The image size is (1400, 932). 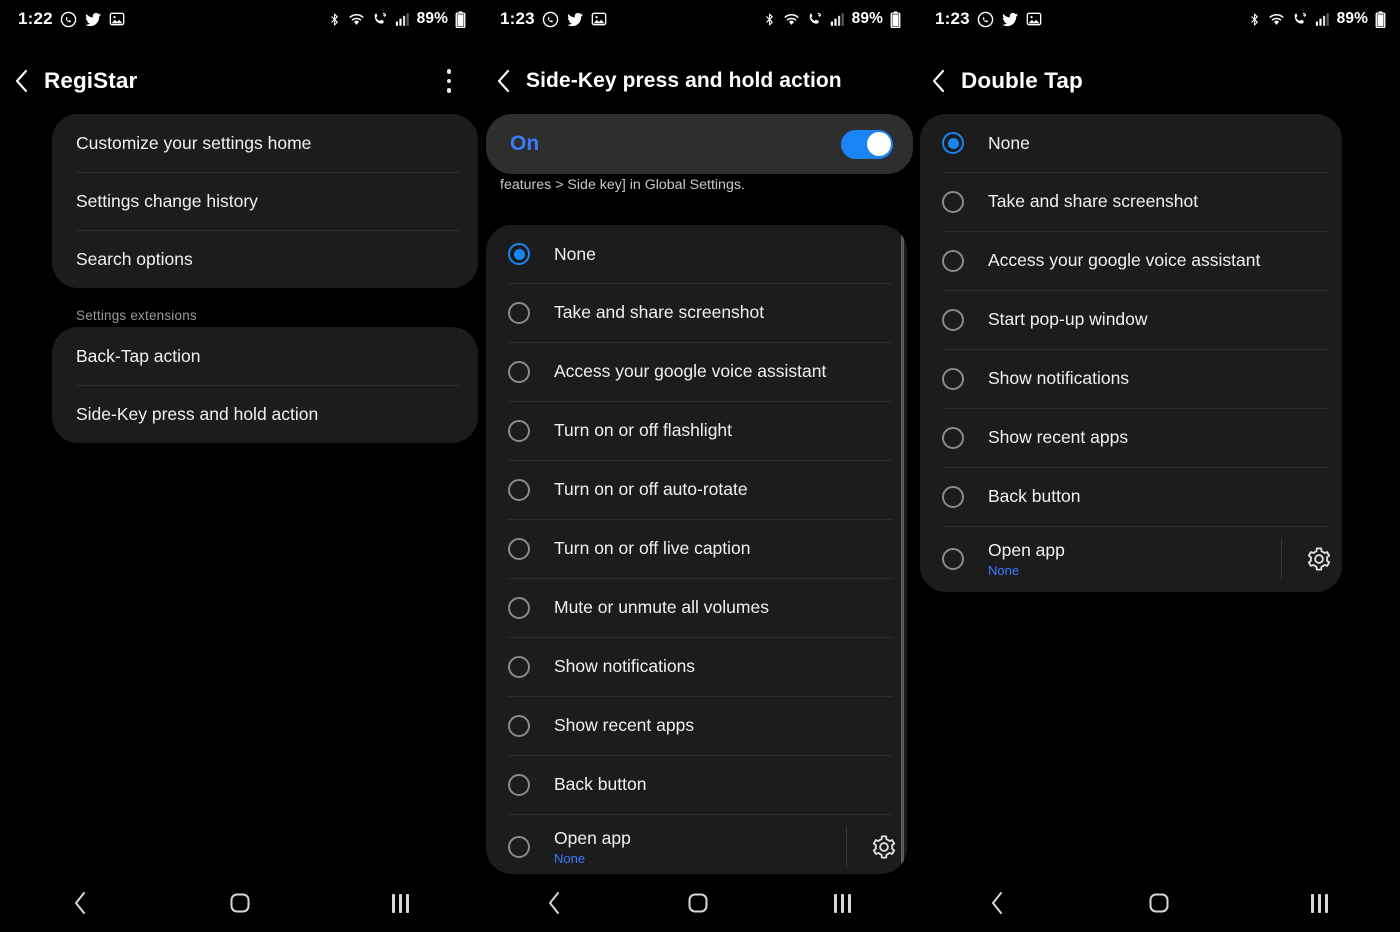 I want to click on option-label: Open app, so click(x=592, y=837).